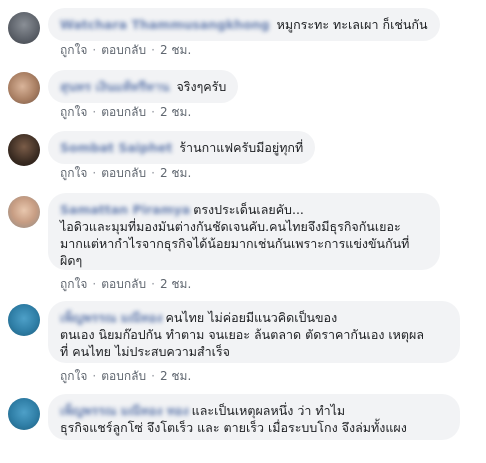 The image size is (486, 463). I want to click on commenter-name: เพ็ญพรรณ มณีทอง ทอง, so click(124, 410).